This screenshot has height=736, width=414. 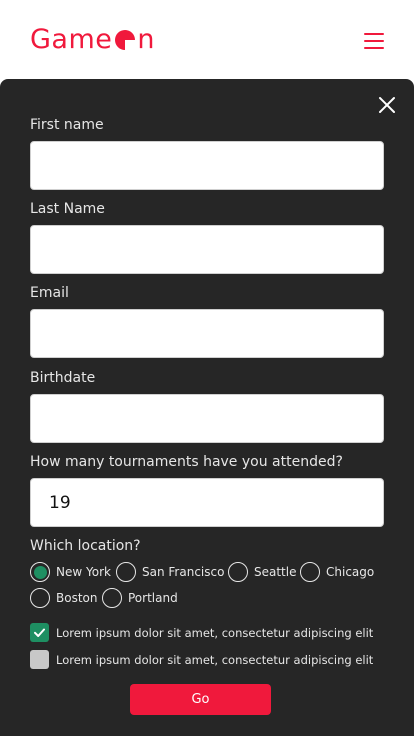 I want to click on radio-label: New York, so click(x=83, y=572).